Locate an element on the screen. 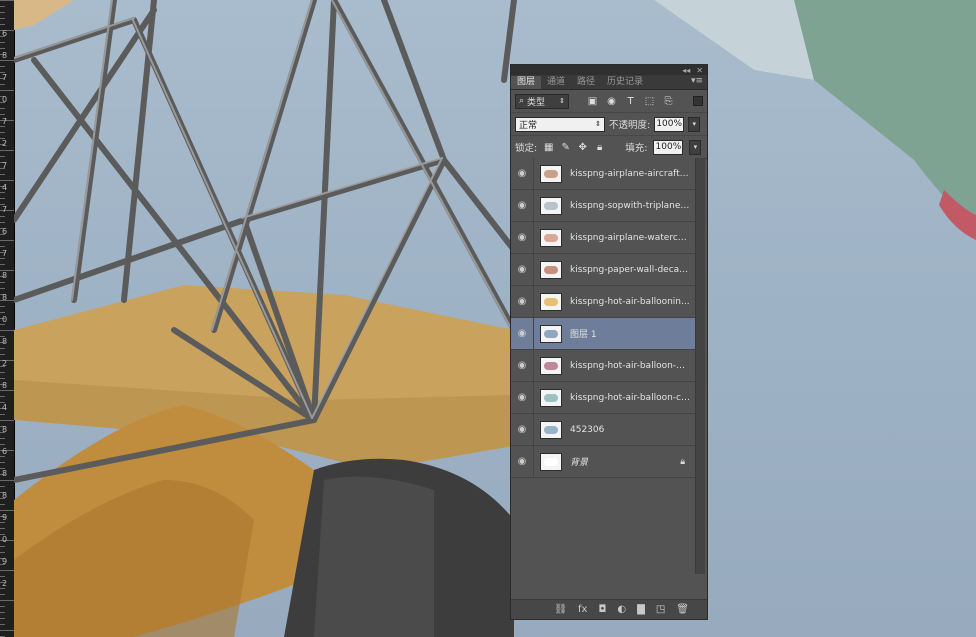 The height and width of the screenshot is (637, 976). layer-name: 背景 is located at coordinates (630, 461).